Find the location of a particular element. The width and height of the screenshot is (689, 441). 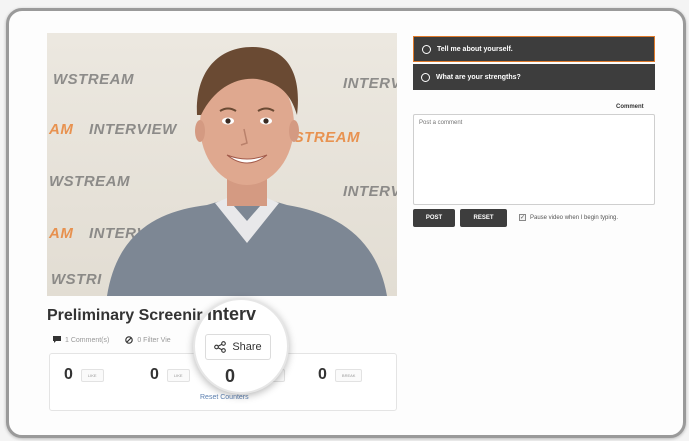

pause-checkbox: ✓ is located at coordinates (522, 217).